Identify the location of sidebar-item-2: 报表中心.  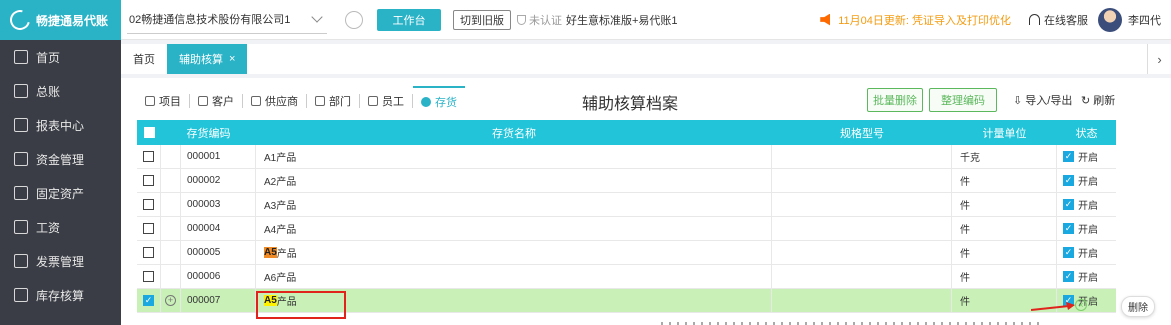
(60, 125).